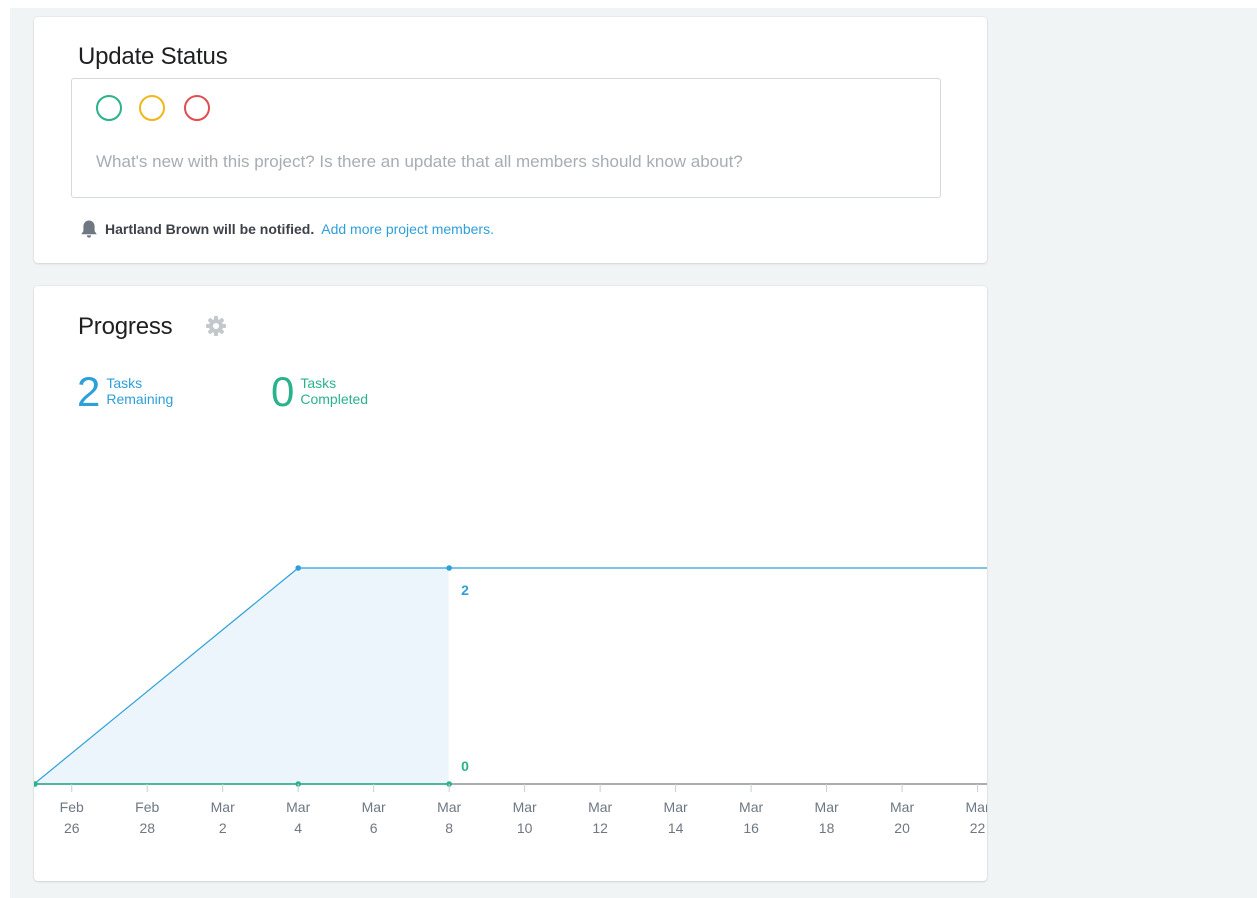 The height and width of the screenshot is (898, 1257). I want to click on gear-icon, so click(216, 326).